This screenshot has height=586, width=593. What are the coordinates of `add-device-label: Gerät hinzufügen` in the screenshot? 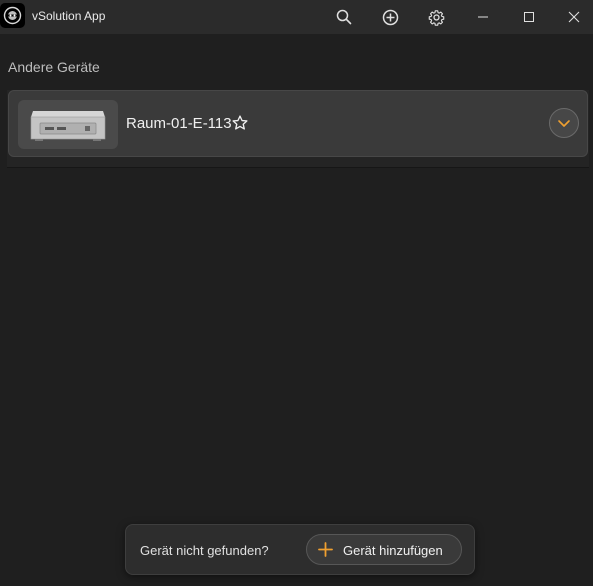 It's located at (393, 550).